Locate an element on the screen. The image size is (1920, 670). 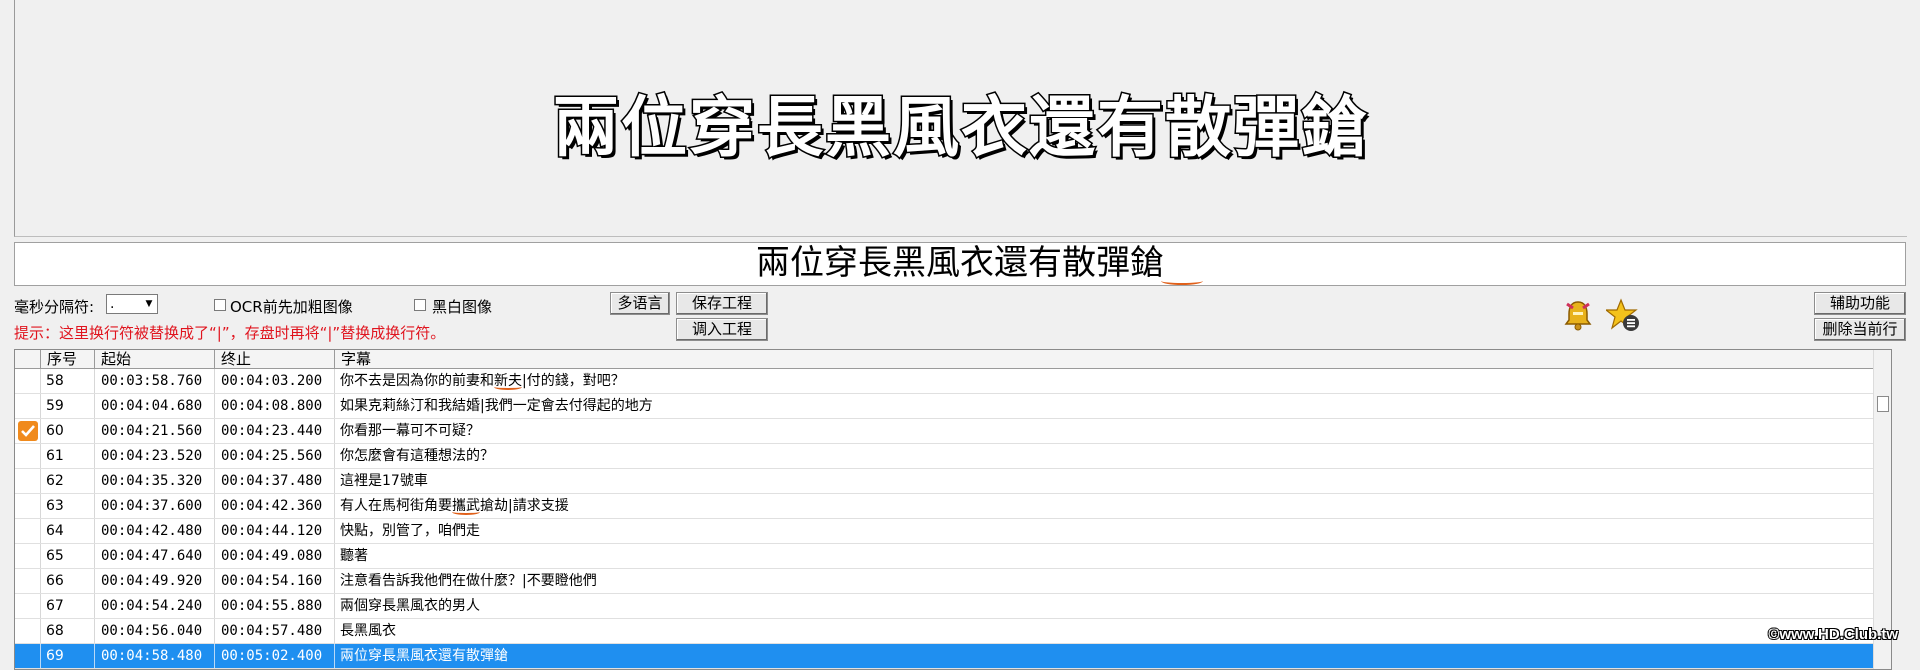
ocr-bold-checkbox is located at coordinates (220, 305).